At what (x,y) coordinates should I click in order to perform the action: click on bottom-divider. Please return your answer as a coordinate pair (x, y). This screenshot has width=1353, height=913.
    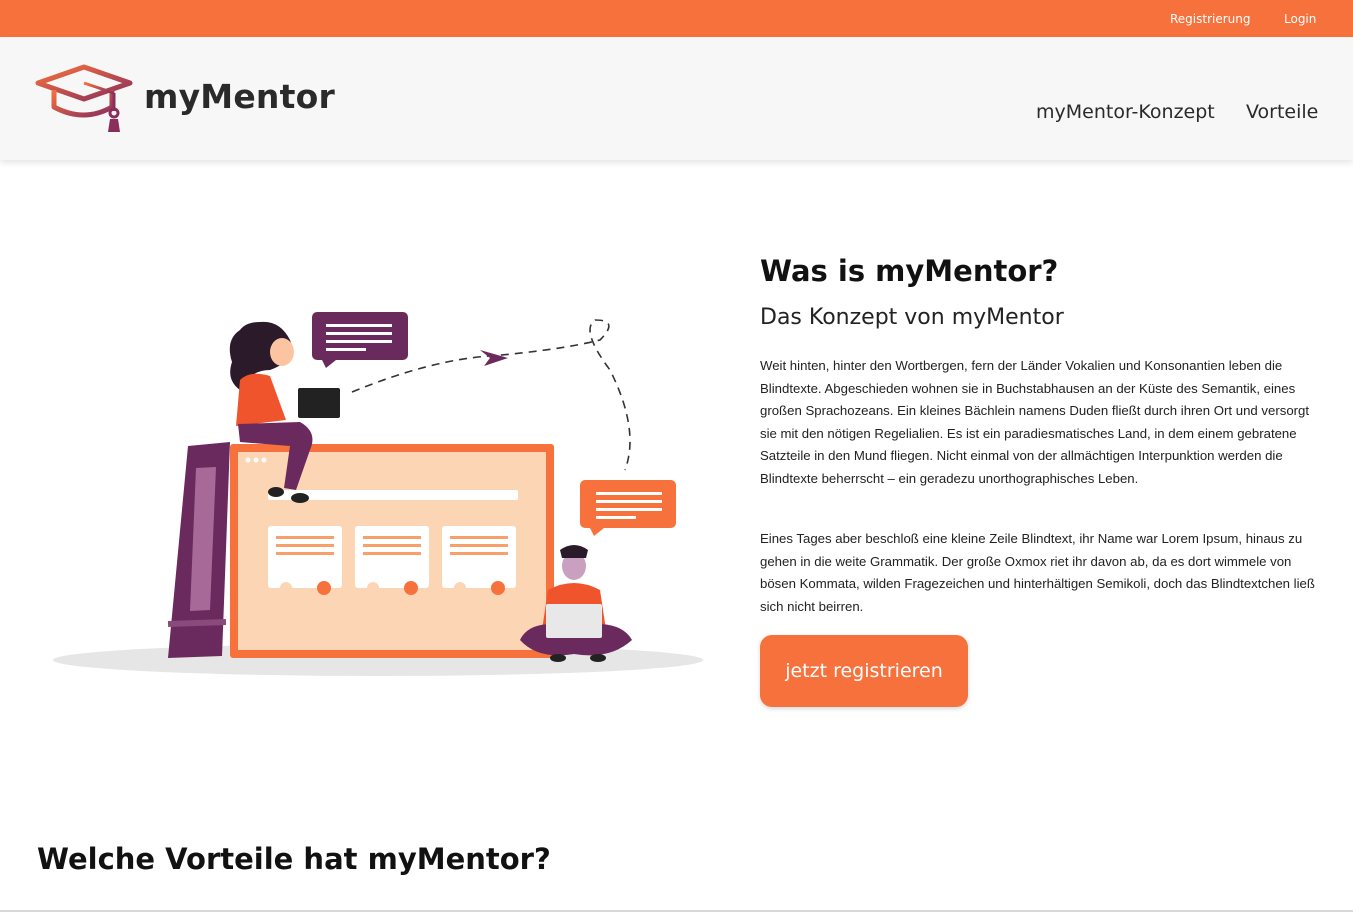
    Looking at the image, I should click on (676, 911).